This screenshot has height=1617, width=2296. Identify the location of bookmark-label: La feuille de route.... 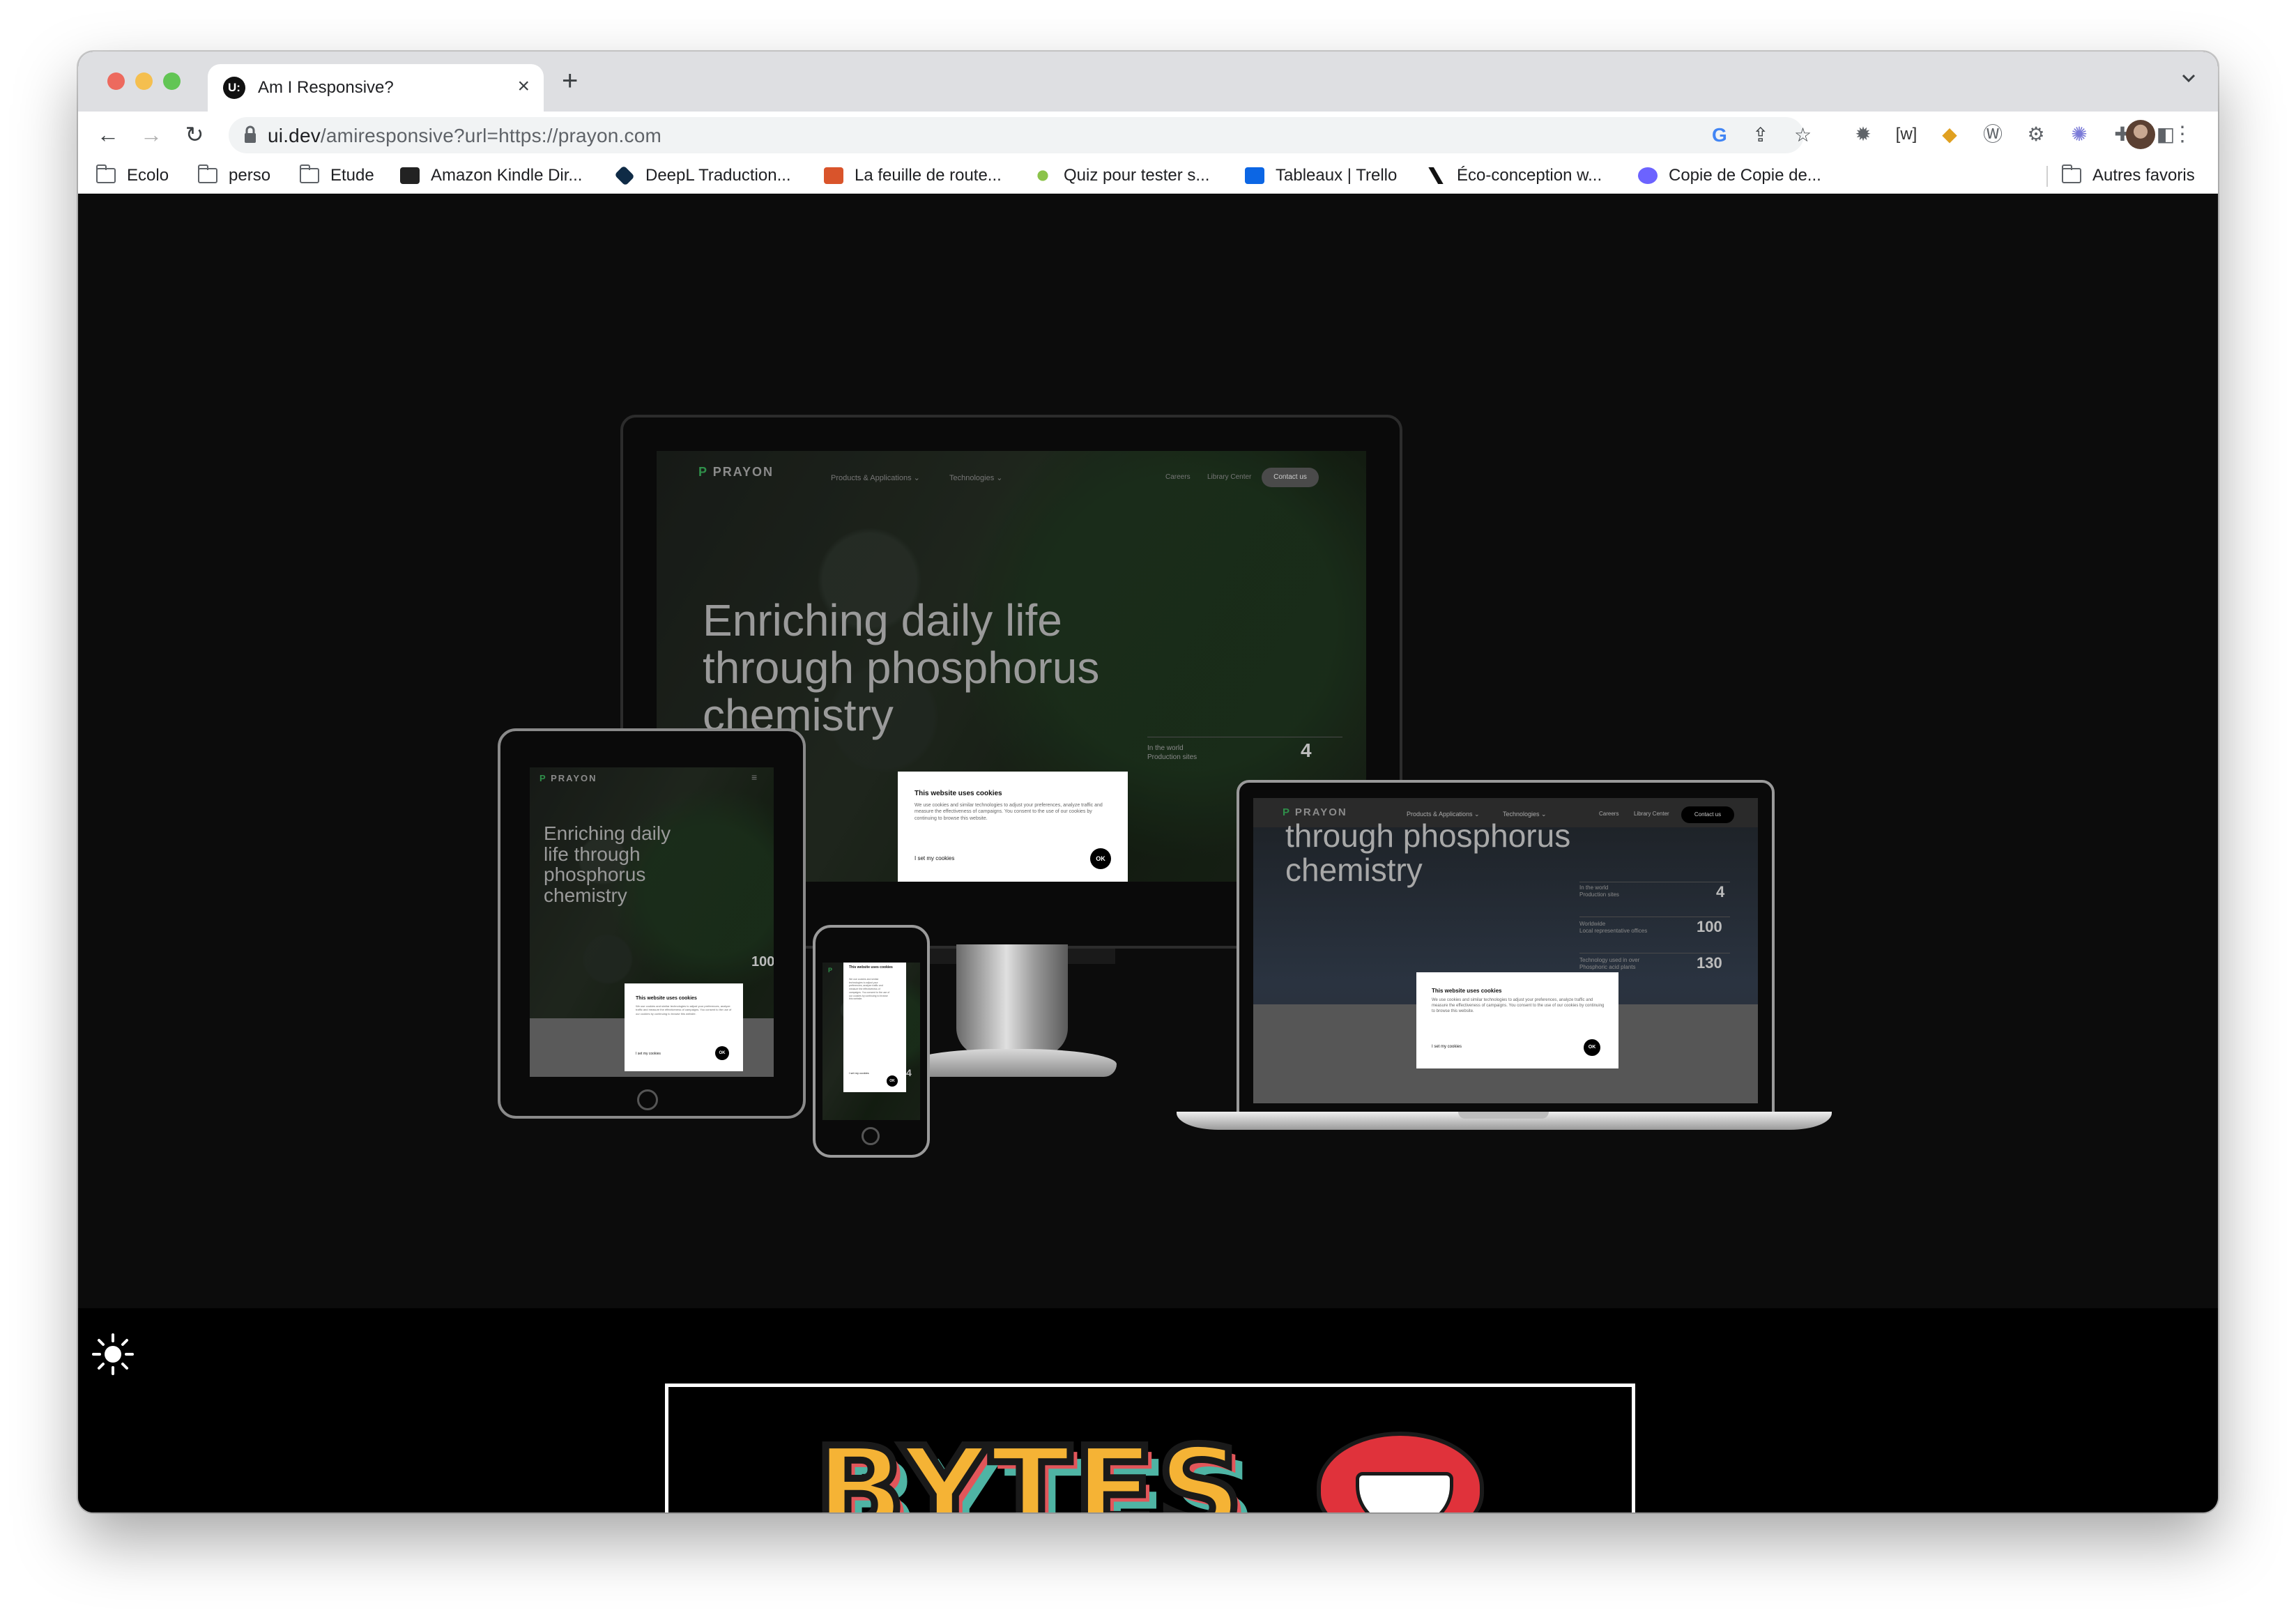
(929, 175).